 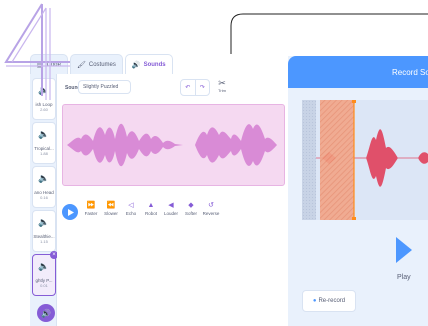 I want to click on rerecord-icon: ●, so click(x=314, y=301).